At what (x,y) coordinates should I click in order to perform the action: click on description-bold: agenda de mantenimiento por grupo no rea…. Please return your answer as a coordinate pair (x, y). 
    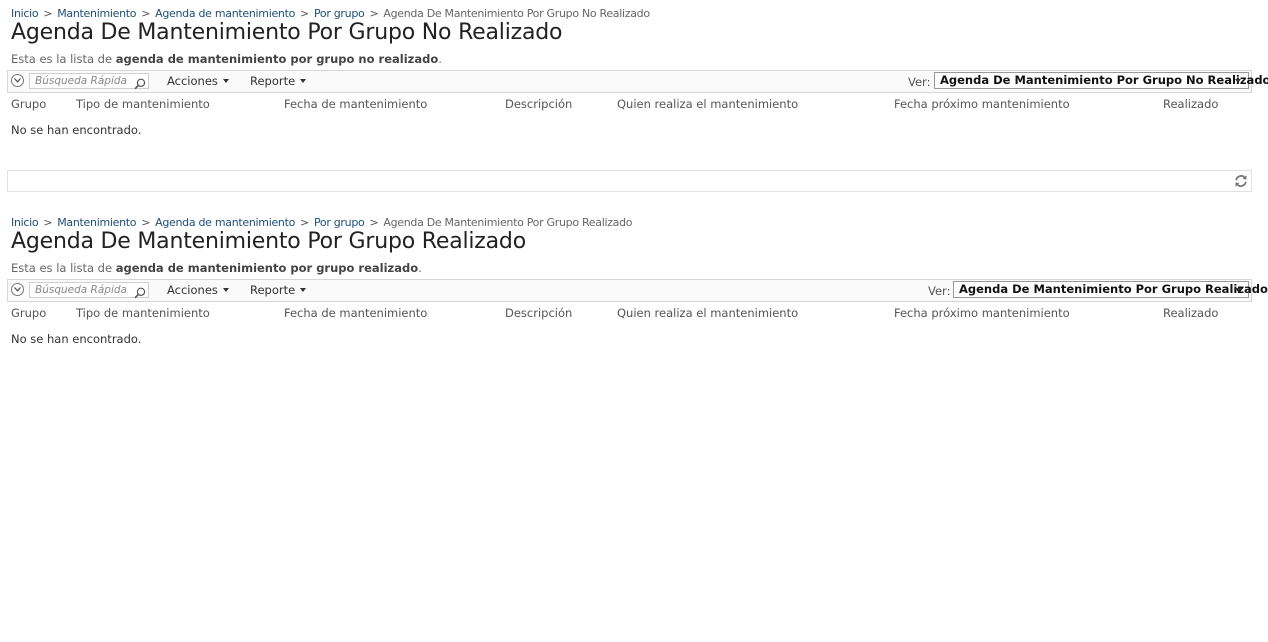
    Looking at the image, I should click on (277, 59).